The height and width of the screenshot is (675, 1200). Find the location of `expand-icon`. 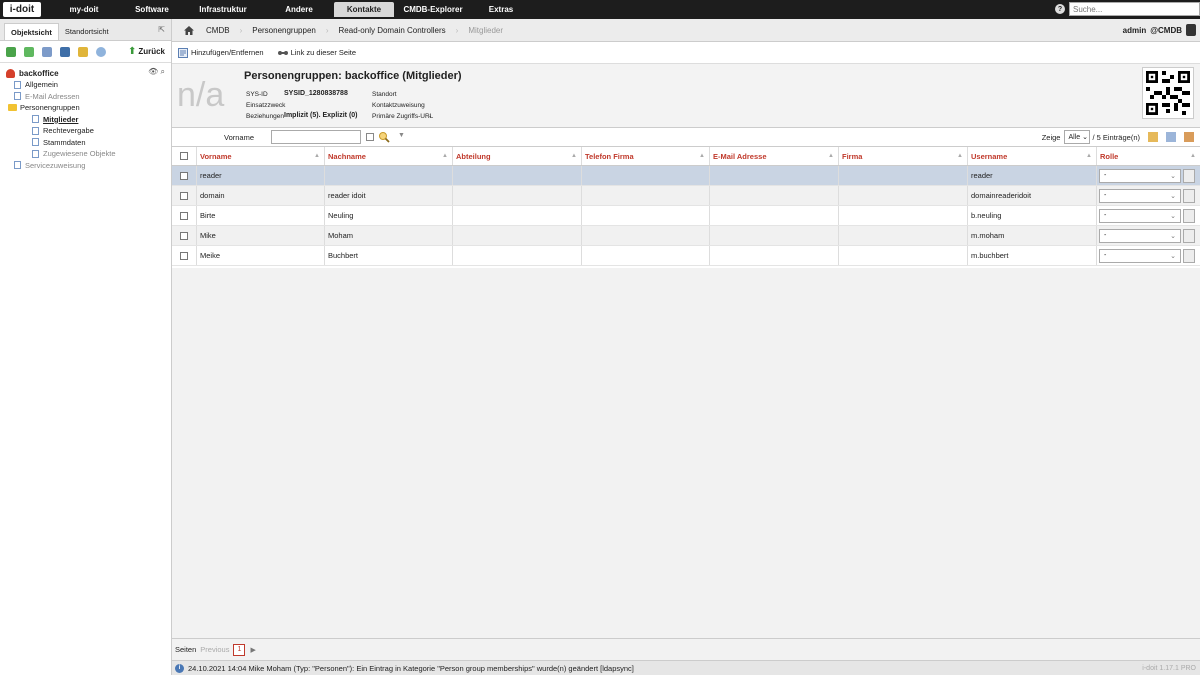

expand-icon is located at coordinates (29, 51).